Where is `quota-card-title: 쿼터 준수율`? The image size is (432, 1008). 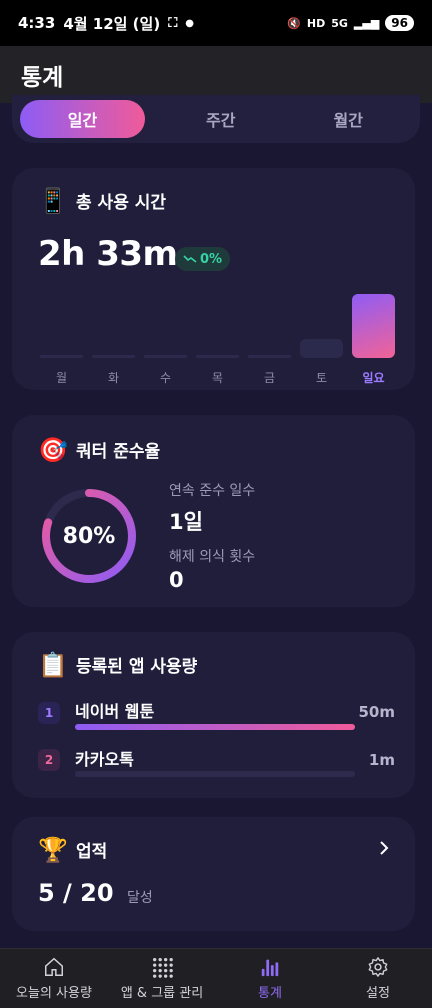 quota-card-title: 쿼터 준수율 is located at coordinates (118, 452).